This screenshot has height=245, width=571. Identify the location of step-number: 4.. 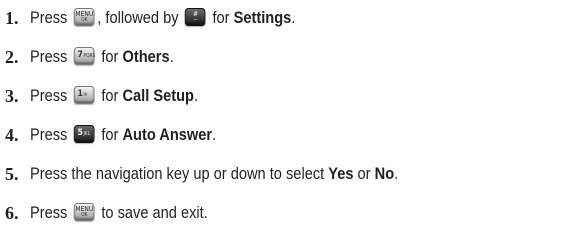
(12, 134).